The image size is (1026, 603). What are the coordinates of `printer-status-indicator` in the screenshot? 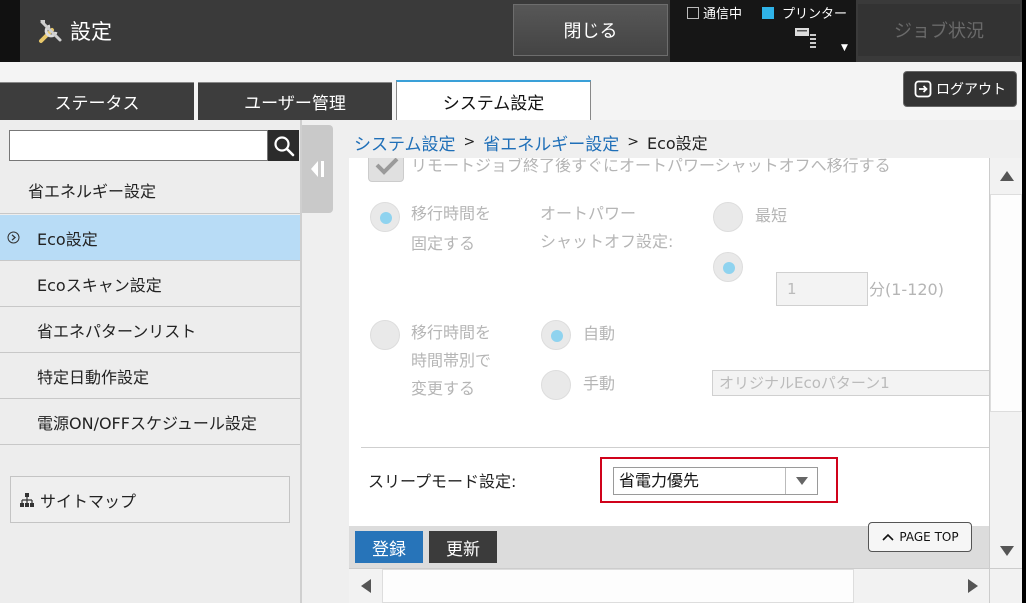 It's located at (768, 13).